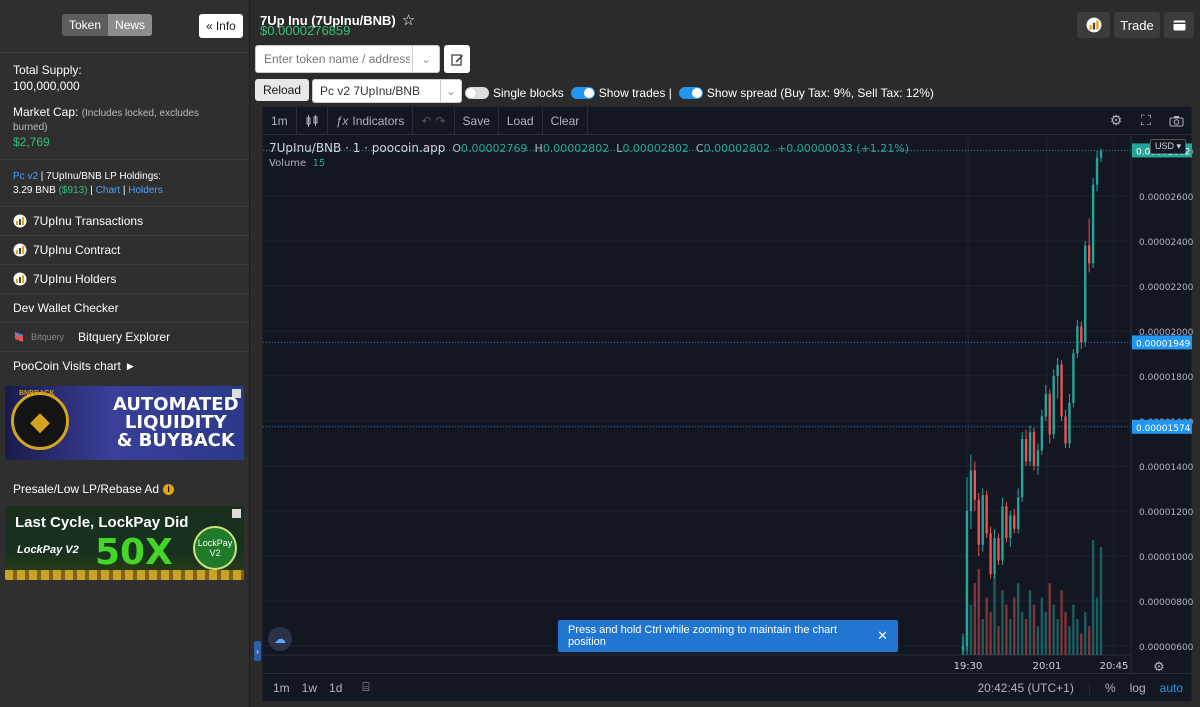  What do you see at coordinates (209, 26) in the screenshot?
I see `double-chevron-left-icon: «` at bounding box center [209, 26].